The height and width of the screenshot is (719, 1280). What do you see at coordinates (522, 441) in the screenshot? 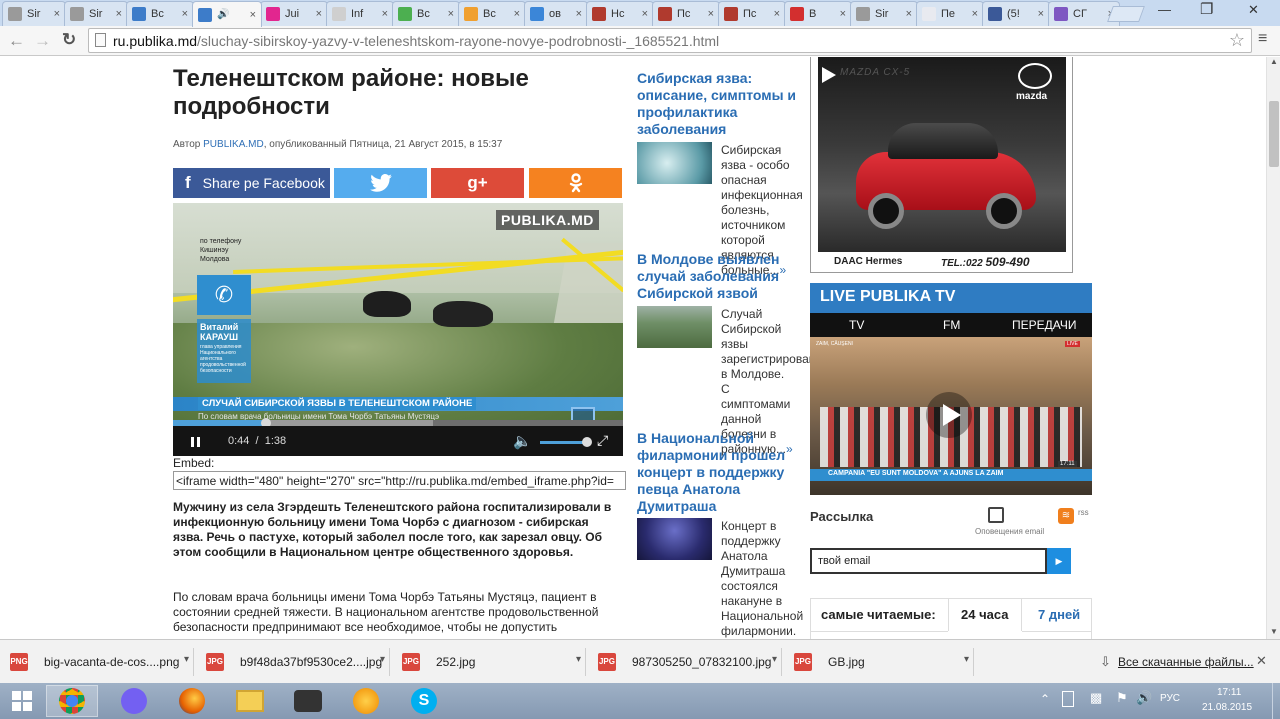
I see `volume-icon: 🔈` at bounding box center [522, 441].